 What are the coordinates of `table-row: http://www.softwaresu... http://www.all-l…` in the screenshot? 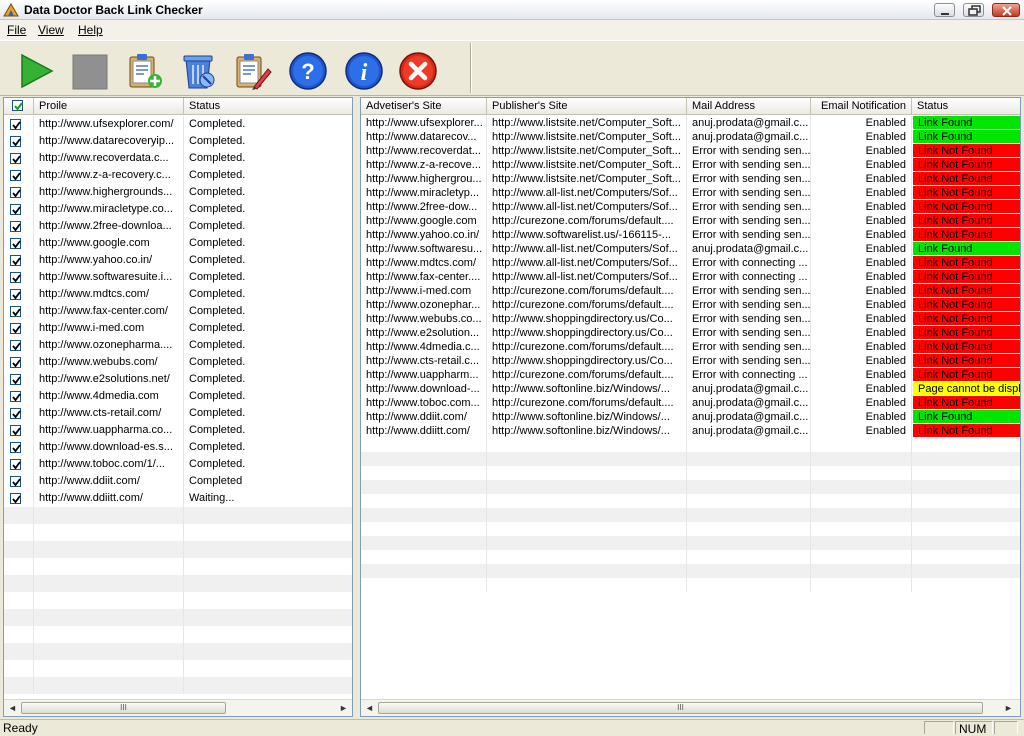 It's located at (690, 249).